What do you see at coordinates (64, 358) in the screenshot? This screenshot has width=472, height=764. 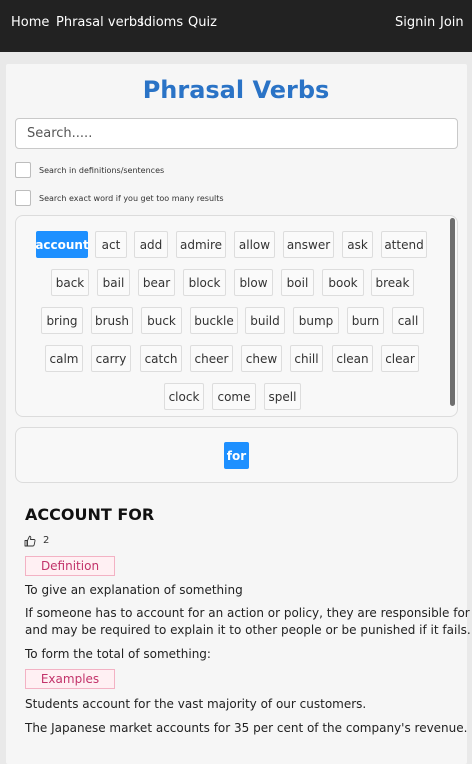 I see `verb-chip: calm` at bounding box center [64, 358].